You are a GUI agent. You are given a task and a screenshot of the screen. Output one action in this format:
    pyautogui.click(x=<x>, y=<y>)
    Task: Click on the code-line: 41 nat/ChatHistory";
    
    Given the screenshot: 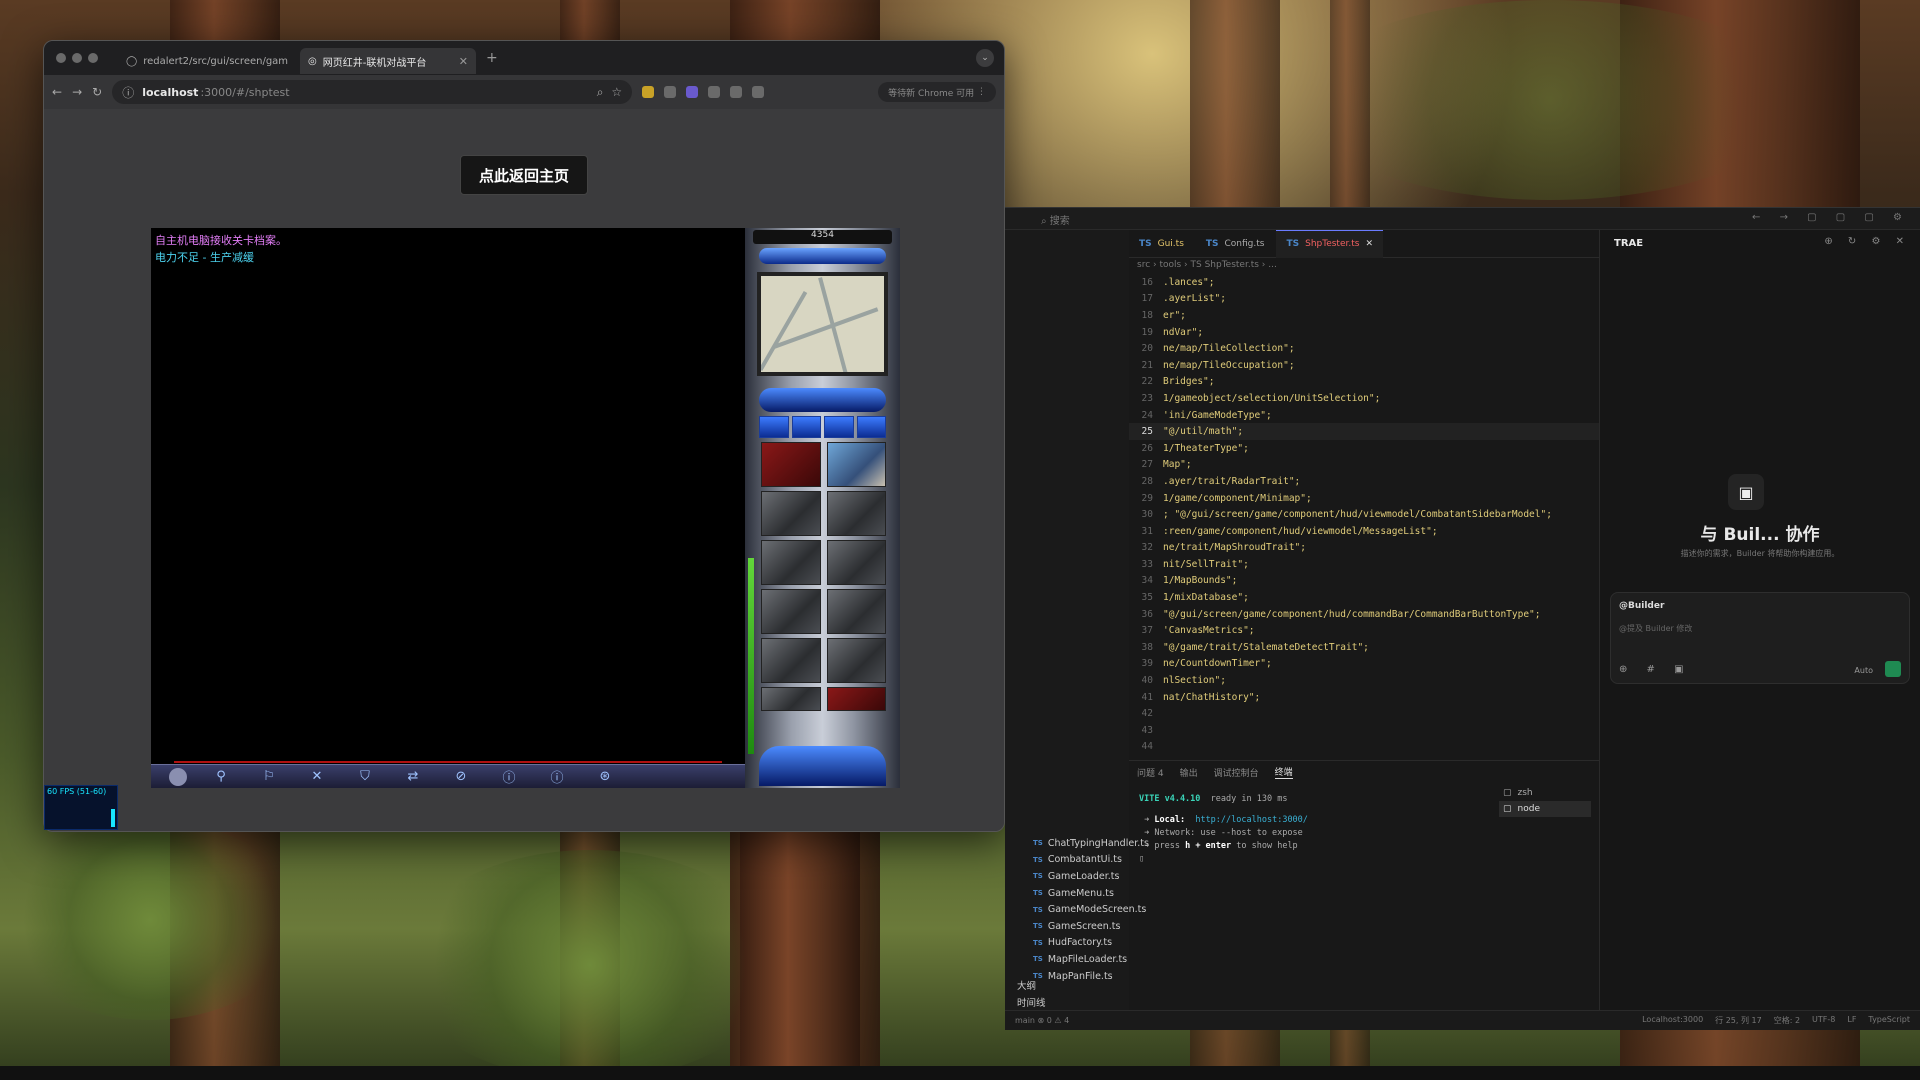 What is the action you would take?
    pyautogui.click(x=1364, y=697)
    